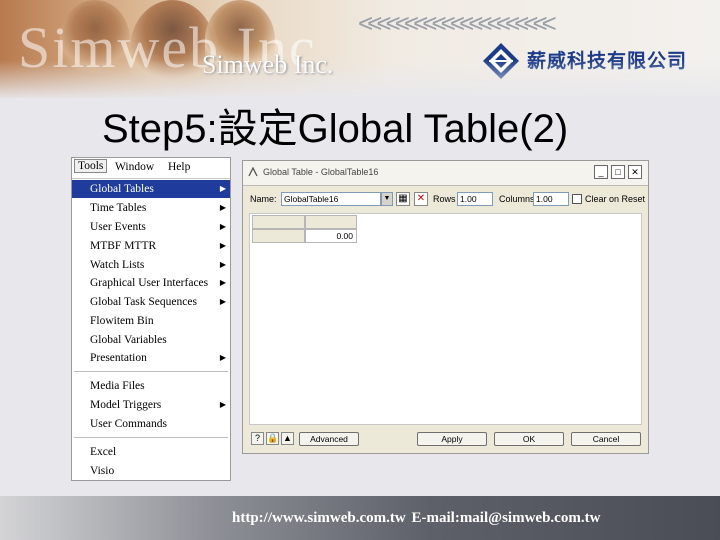 This screenshot has height=540, width=720. What do you see at coordinates (577, 199) in the screenshot?
I see `clear-on-reset-checkbox` at bounding box center [577, 199].